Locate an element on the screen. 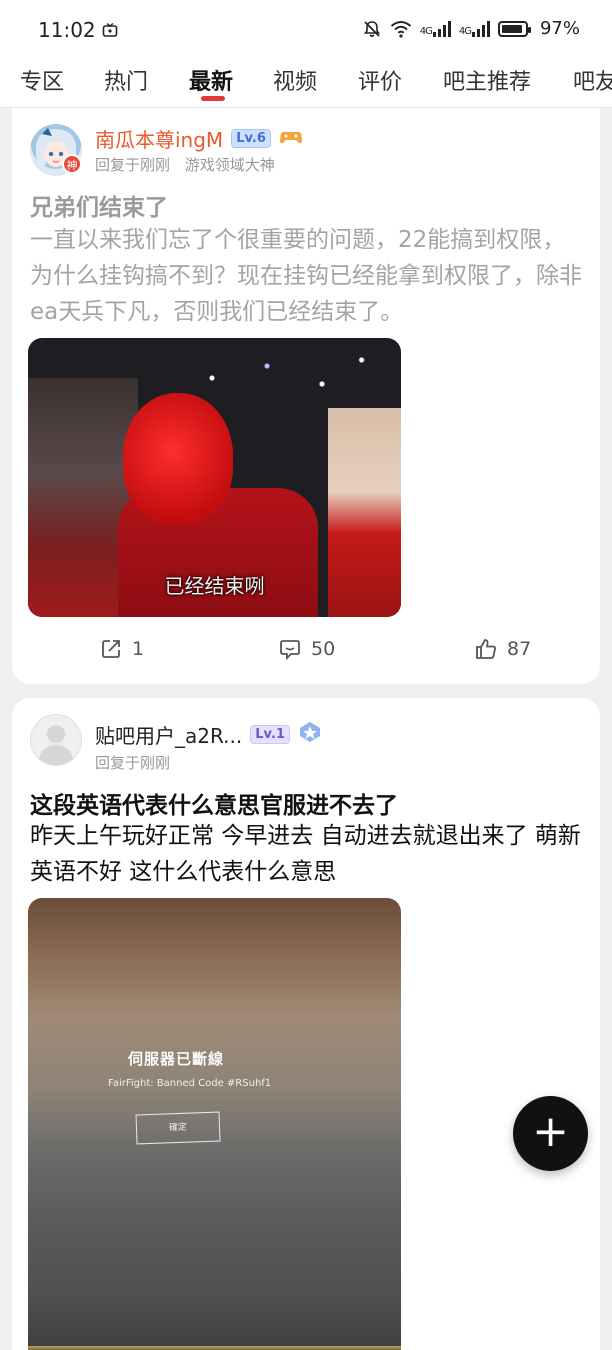  tab-review: 评价 is located at coordinates (380, 80).